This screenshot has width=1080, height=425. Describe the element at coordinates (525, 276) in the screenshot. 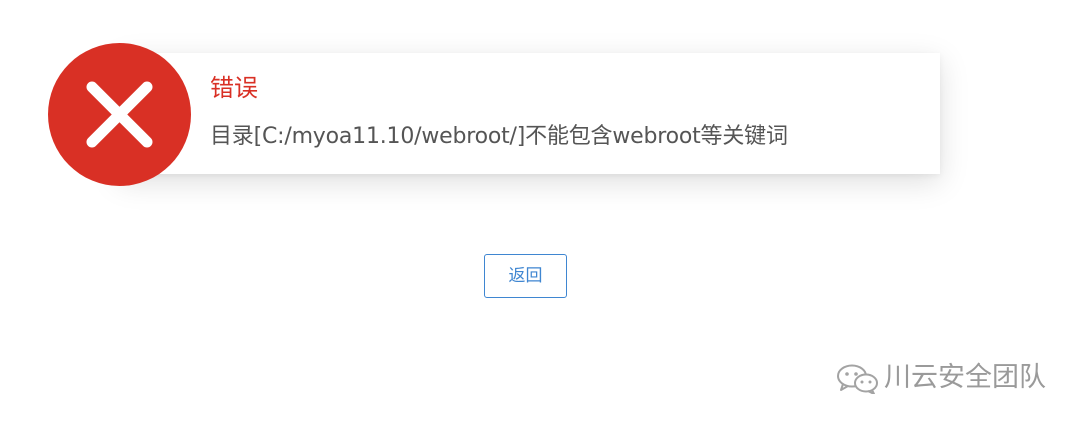

I see `back-button: 返回` at that location.